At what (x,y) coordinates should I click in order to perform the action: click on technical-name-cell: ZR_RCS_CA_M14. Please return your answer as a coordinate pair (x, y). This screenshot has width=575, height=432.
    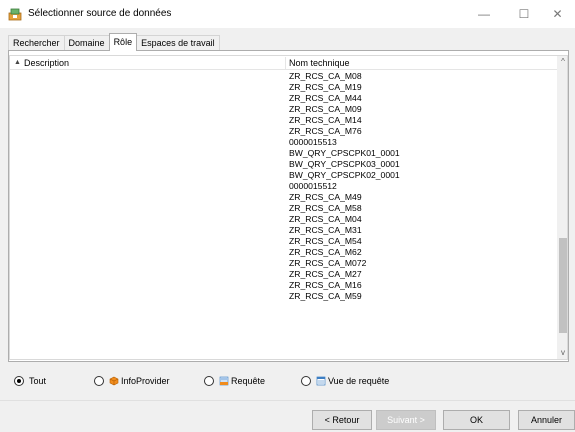
    Looking at the image, I should click on (325, 120).